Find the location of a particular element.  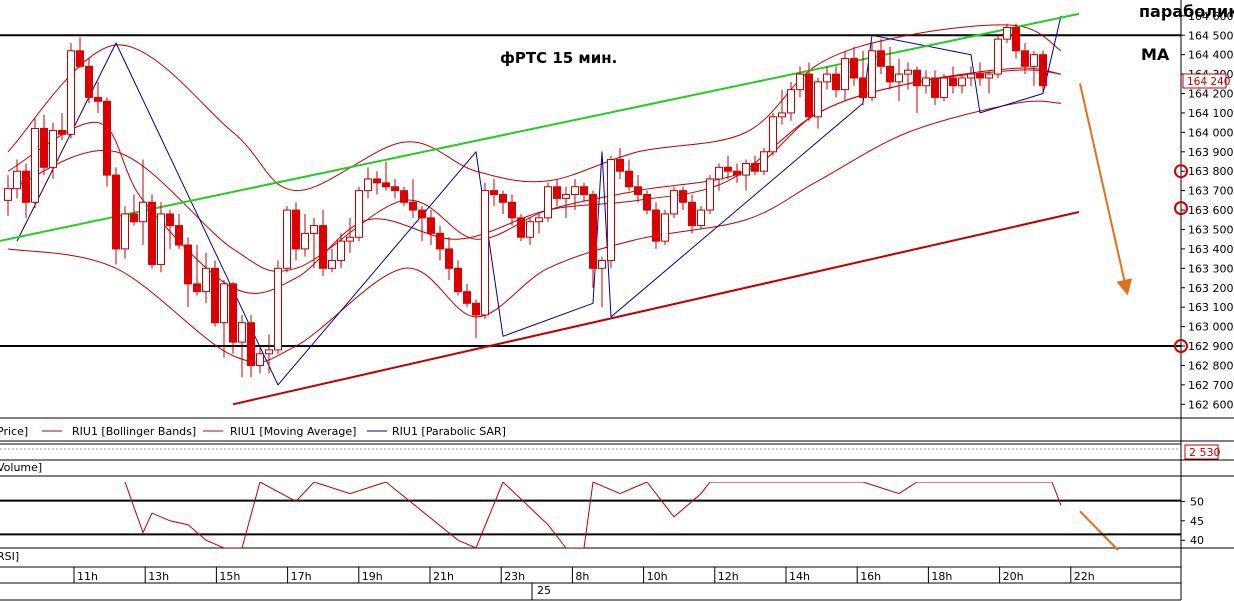

forecast-arrow-rsi is located at coordinates (1099, 530).